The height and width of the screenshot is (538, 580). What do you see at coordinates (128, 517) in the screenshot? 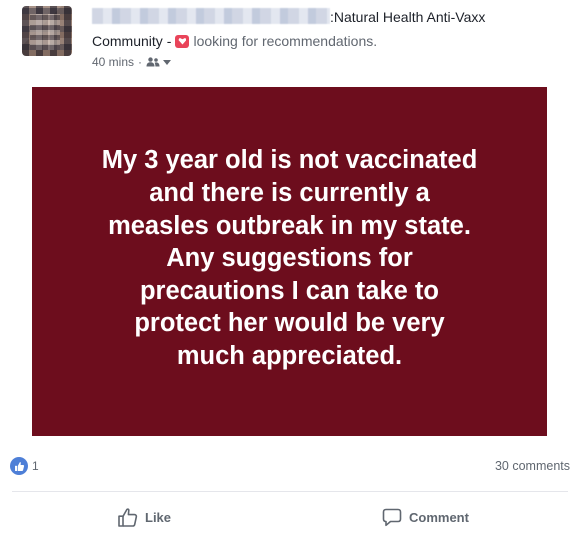
I see `thumbs-up-icon` at bounding box center [128, 517].